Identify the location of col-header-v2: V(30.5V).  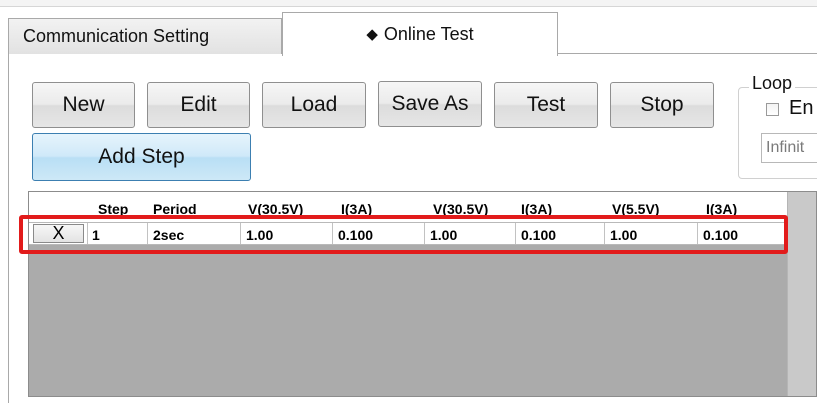
(461, 209).